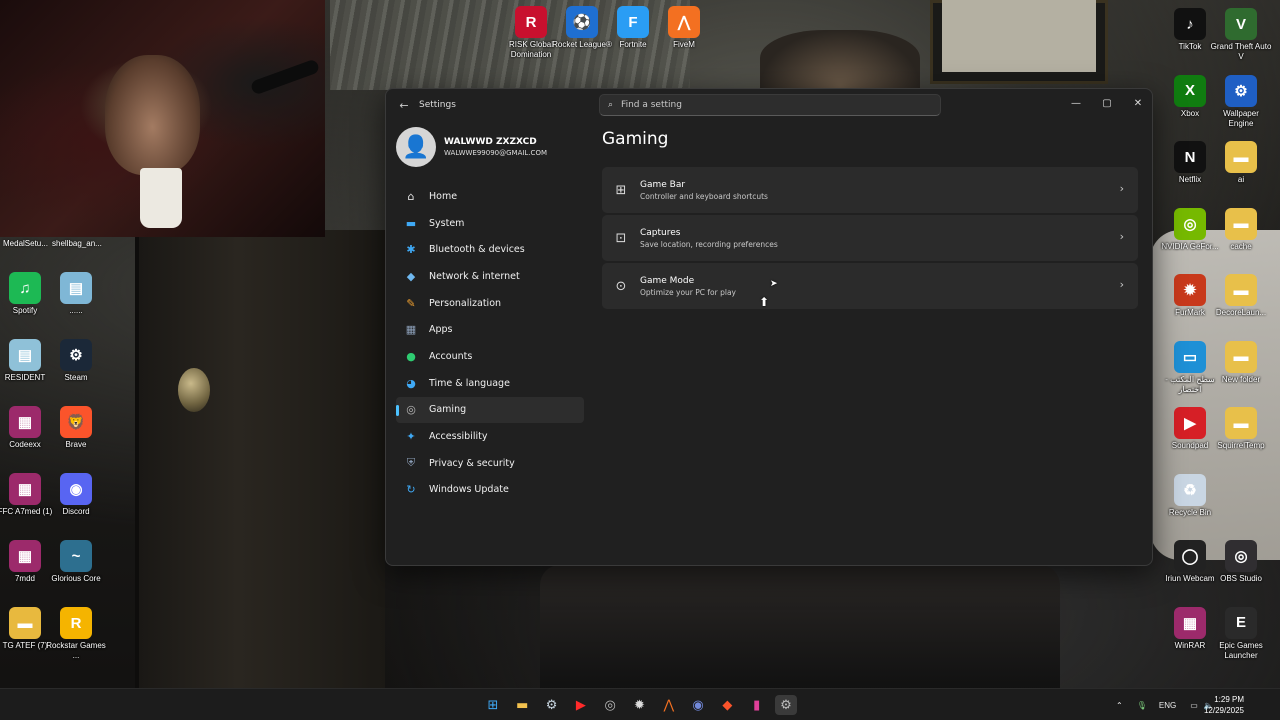  I want to click on sidebar-item-label: Home, so click(443, 196).